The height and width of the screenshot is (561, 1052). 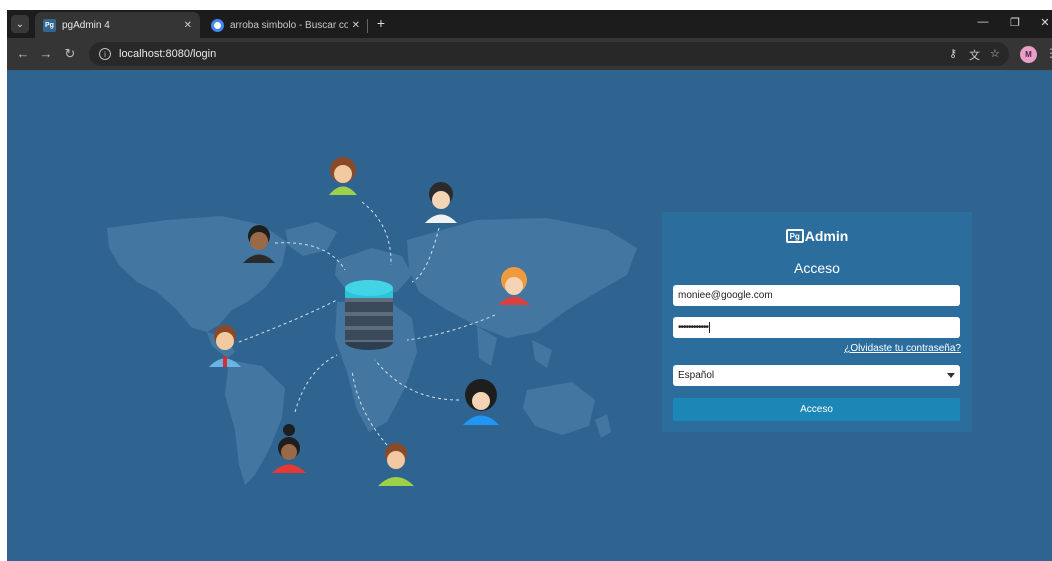 What do you see at coordinates (1028, 54) in the screenshot?
I see `profile-avatar: M` at bounding box center [1028, 54].